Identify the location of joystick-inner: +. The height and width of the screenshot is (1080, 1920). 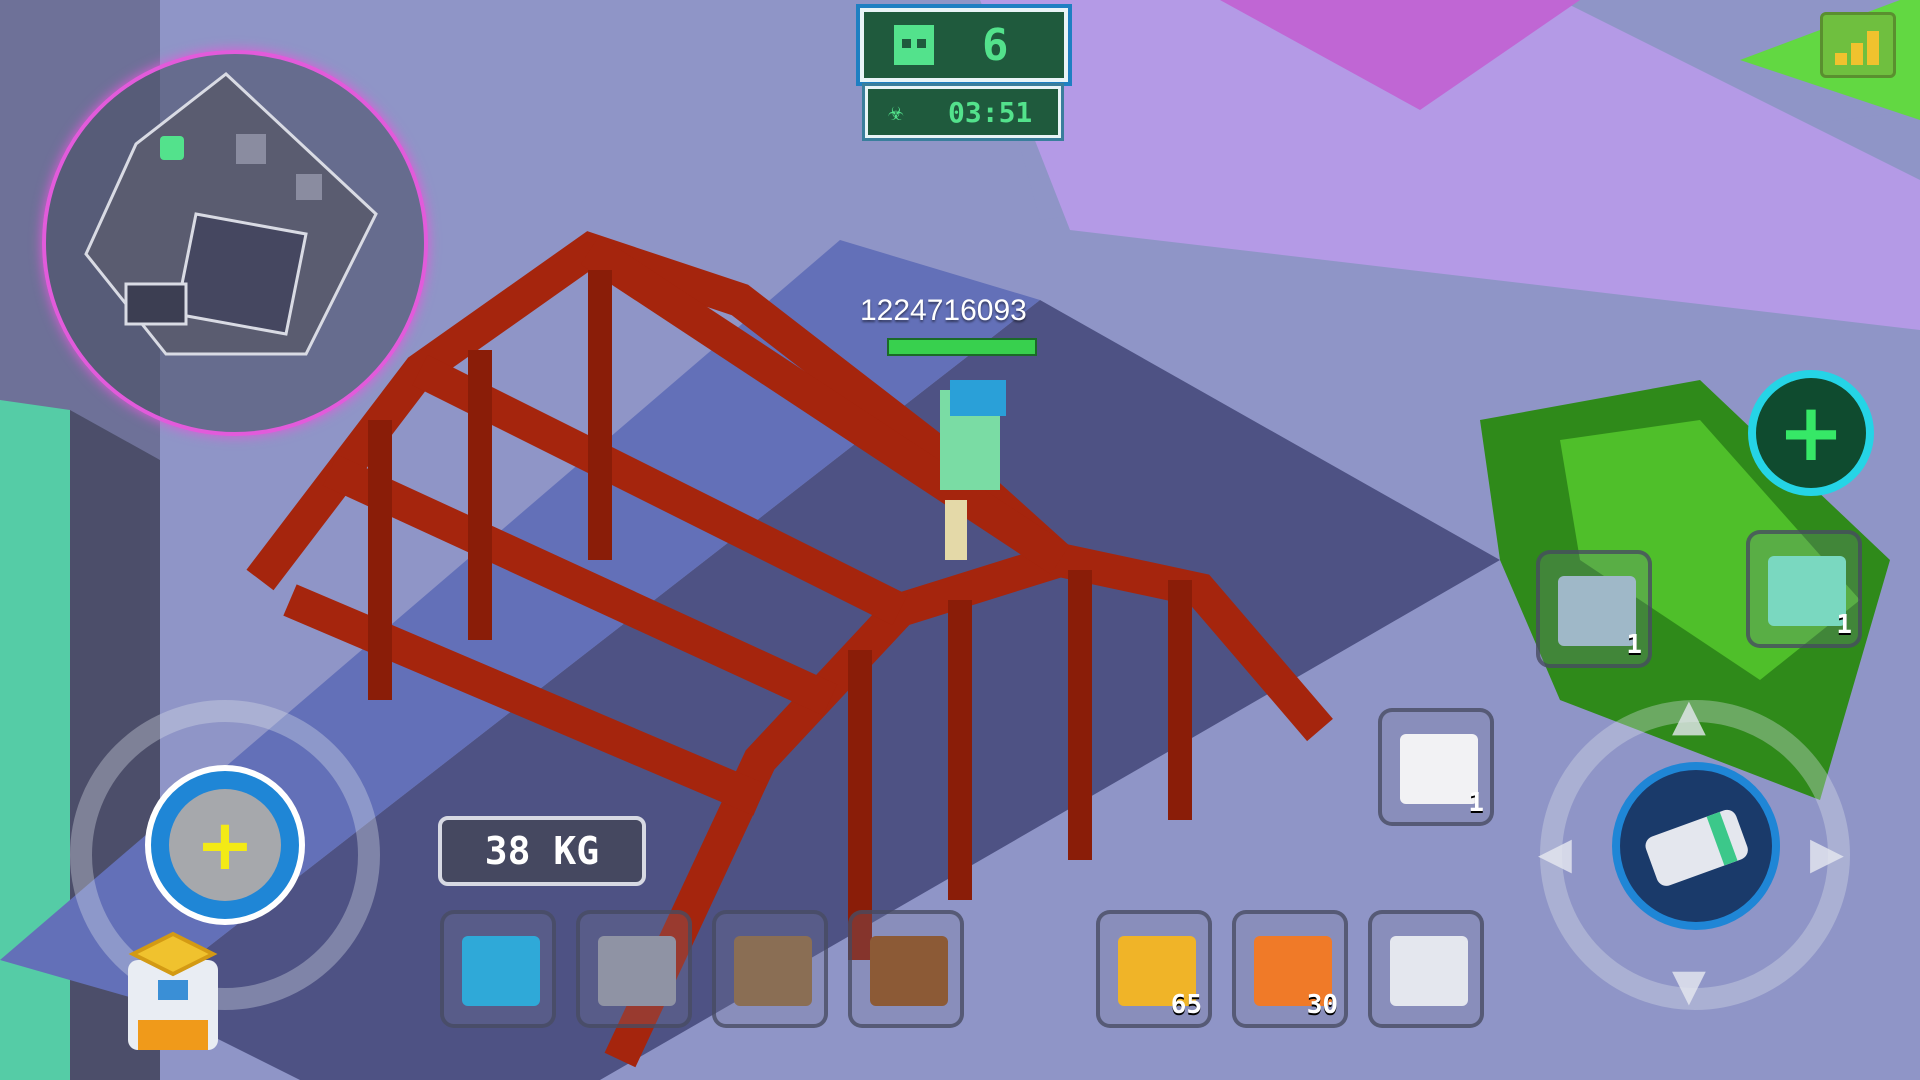
(225, 845).